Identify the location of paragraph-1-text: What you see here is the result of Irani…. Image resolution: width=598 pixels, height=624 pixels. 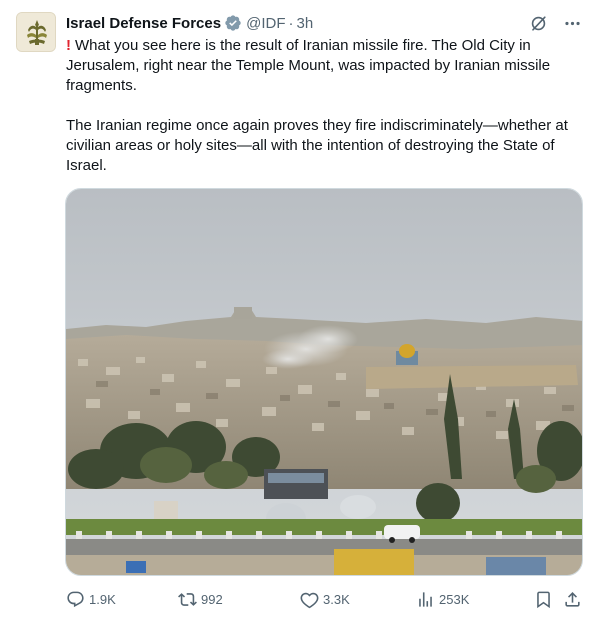
(308, 65).